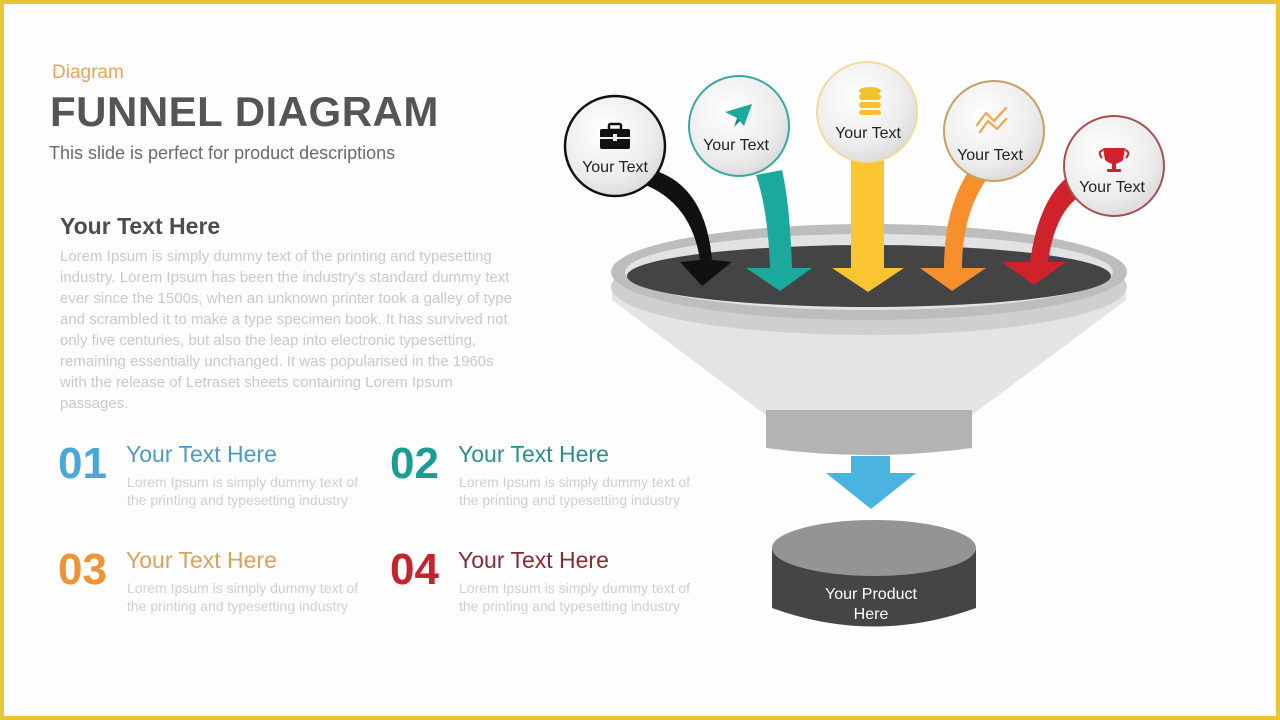 Image resolution: width=1280 pixels, height=720 pixels. What do you see at coordinates (871, 614) in the screenshot?
I see `product-label-line2: Here` at bounding box center [871, 614].